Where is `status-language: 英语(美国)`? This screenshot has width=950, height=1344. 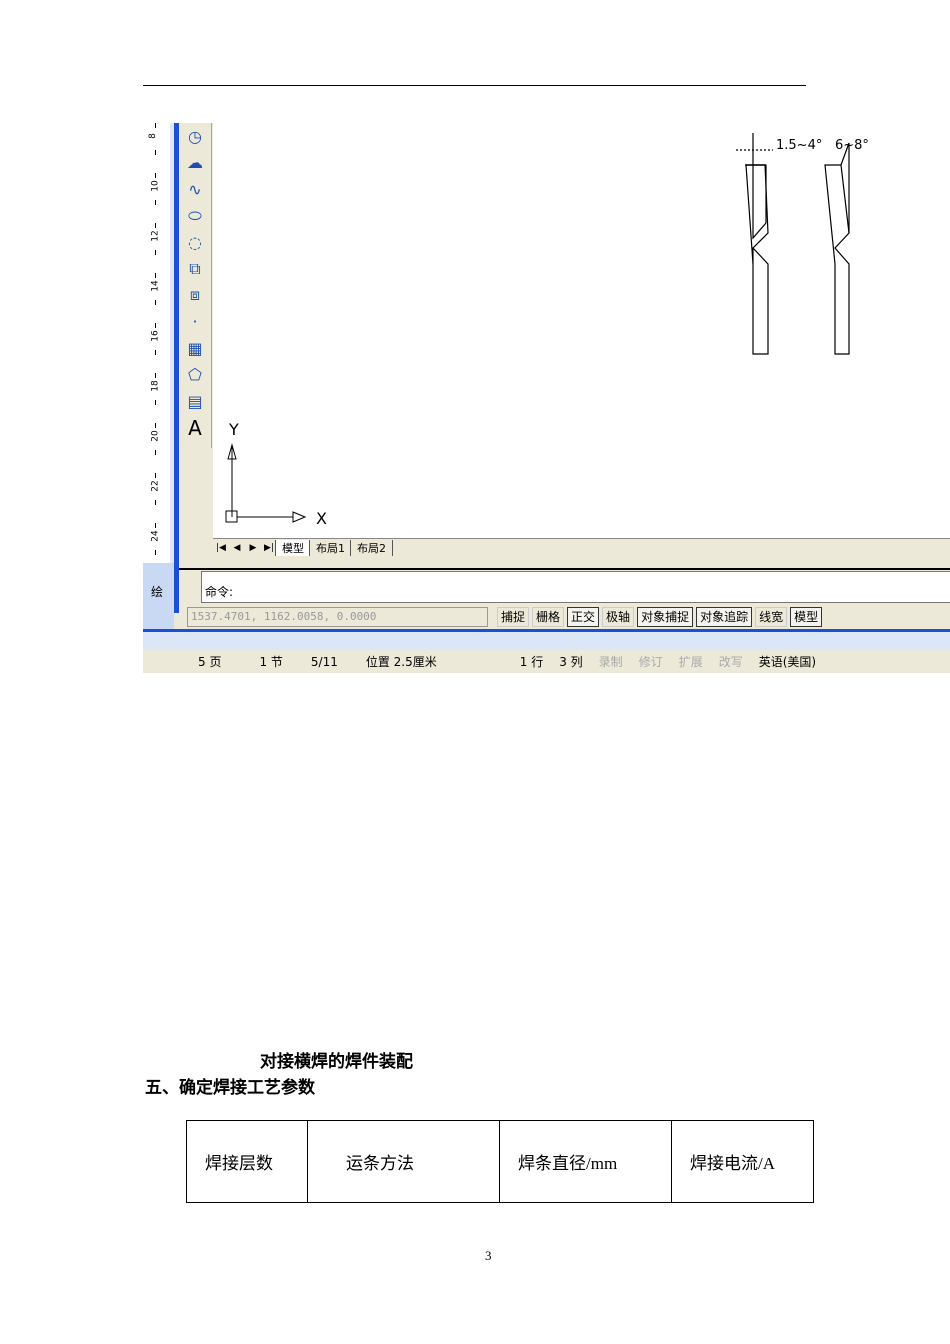
status-language: 英语(美国) is located at coordinates (787, 661).